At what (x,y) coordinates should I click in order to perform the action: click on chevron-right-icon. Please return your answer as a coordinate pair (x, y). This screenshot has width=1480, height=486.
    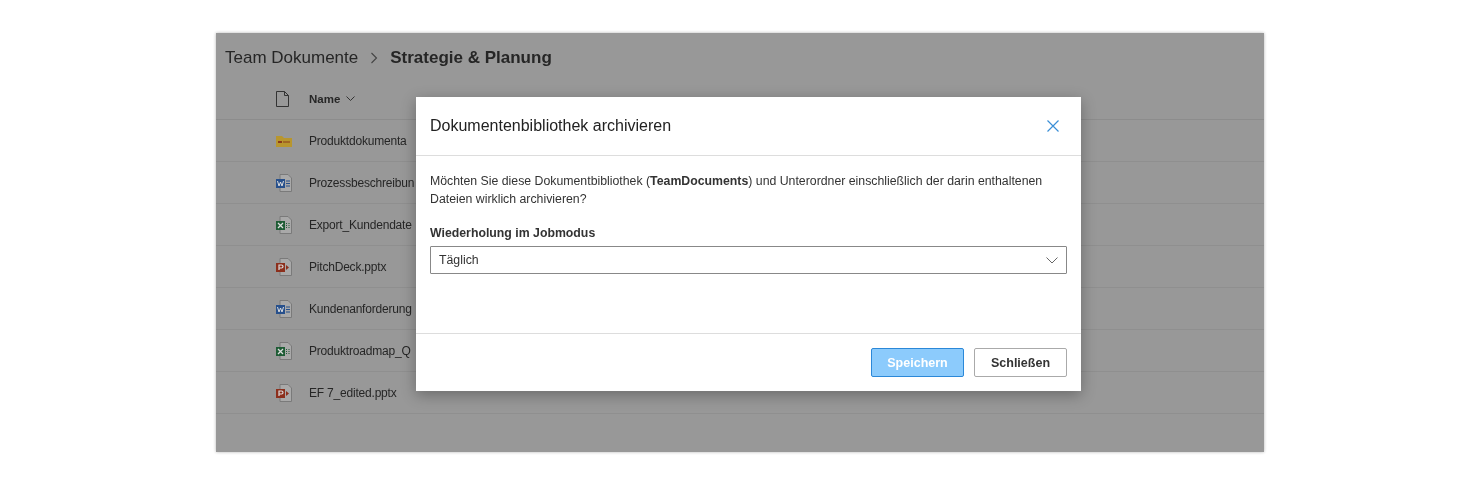
    Looking at the image, I should click on (374, 58).